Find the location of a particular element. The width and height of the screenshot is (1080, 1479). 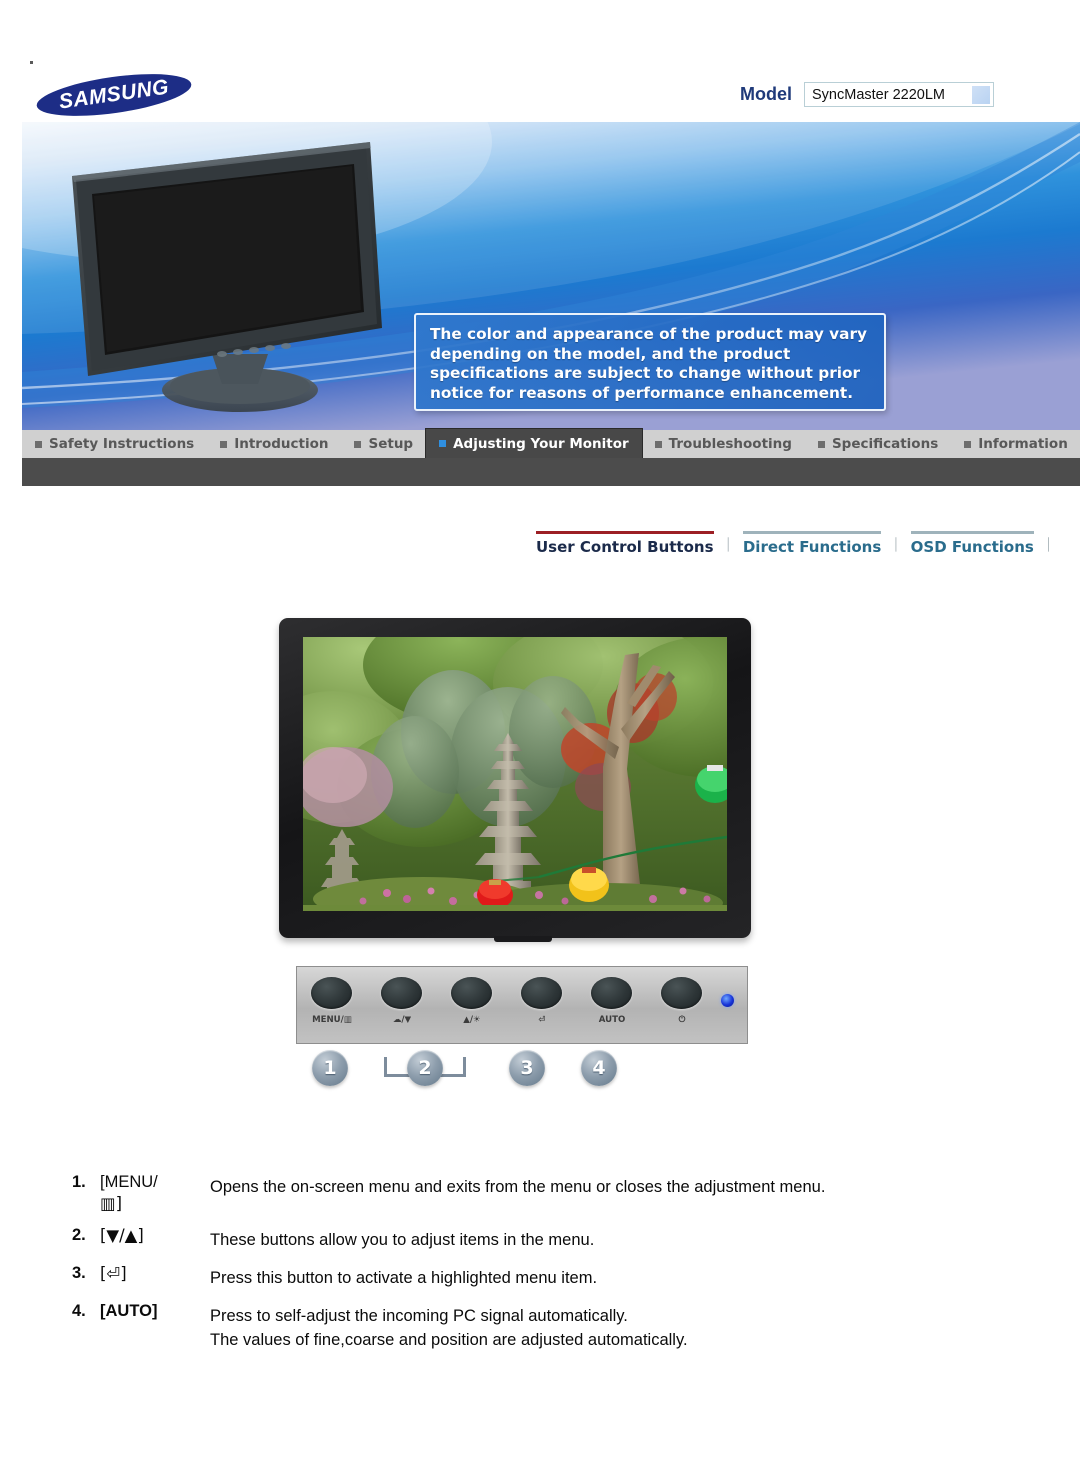

page-header: SAMSUNG Model SyncMaster 2220LM is located at coordinates (540, 95).